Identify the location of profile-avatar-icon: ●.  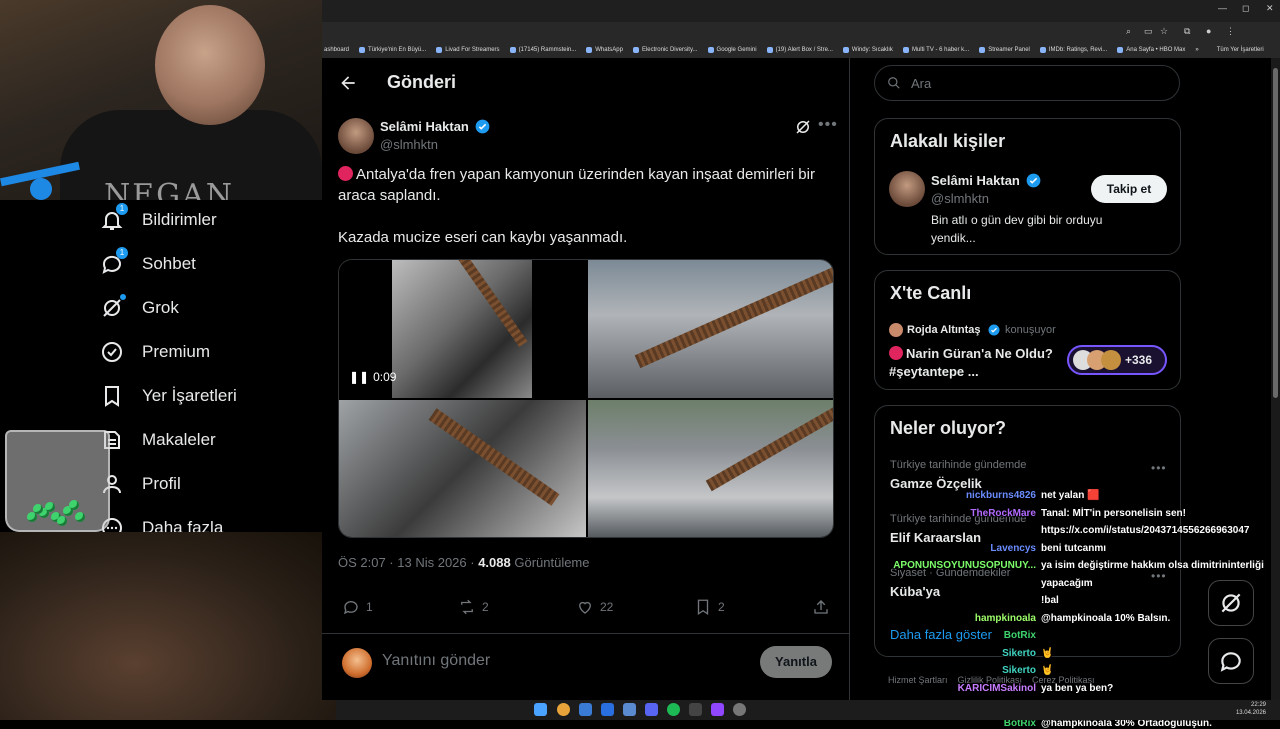
(1208, 31).